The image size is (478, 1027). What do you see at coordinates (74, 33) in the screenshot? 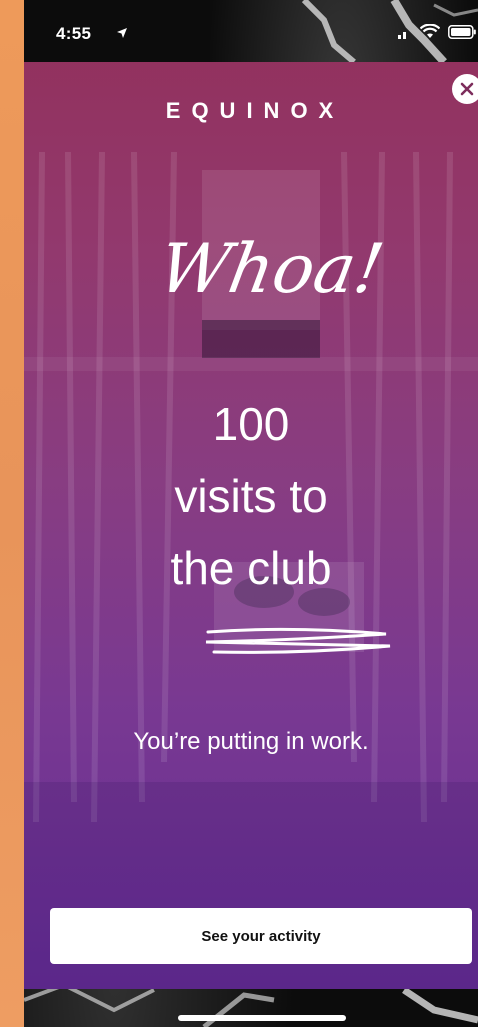
I see `status-time: 4:55` at bounding box center [74, 33].